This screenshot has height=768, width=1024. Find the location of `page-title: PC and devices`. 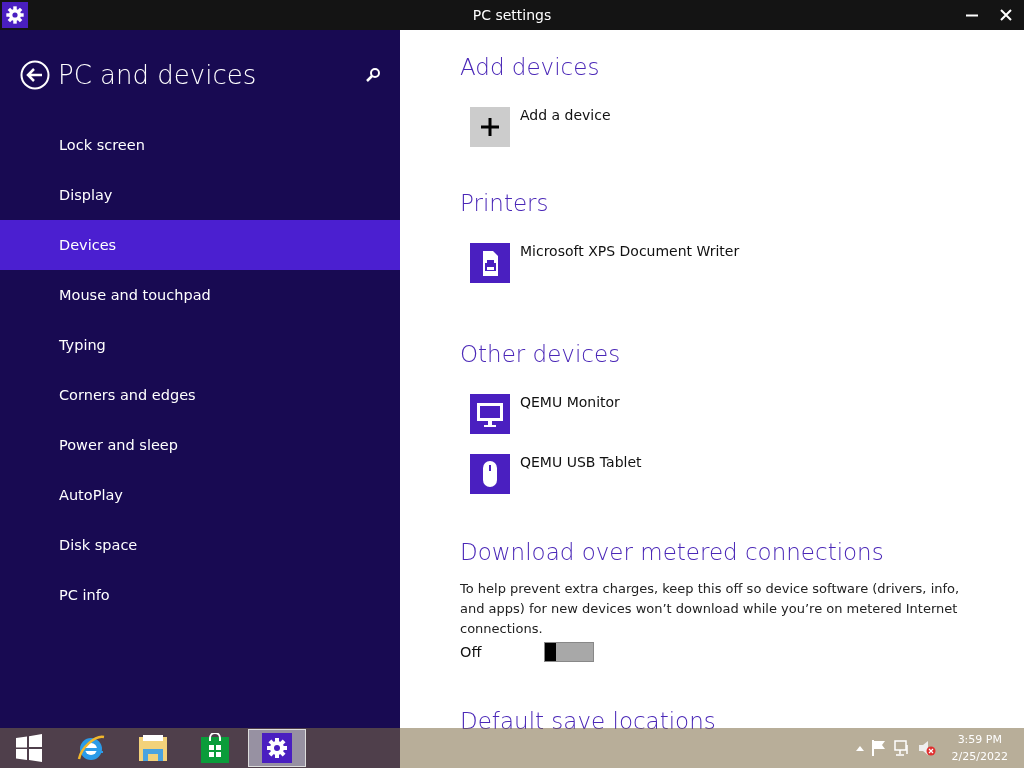

page-title: PC and devices is located at coordinates (158, 75).